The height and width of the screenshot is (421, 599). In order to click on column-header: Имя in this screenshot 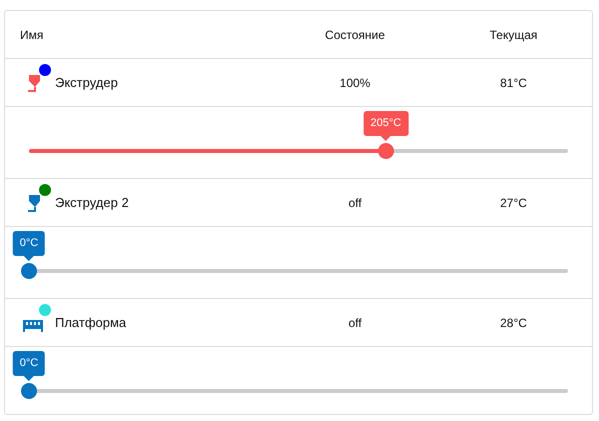, I will do `click(32, 35)`.